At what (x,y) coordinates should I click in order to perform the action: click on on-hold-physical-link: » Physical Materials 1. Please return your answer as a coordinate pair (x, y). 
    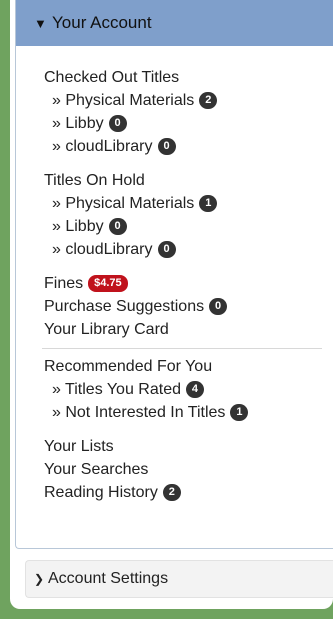
    Looking at the image, I should click on (188, 203).